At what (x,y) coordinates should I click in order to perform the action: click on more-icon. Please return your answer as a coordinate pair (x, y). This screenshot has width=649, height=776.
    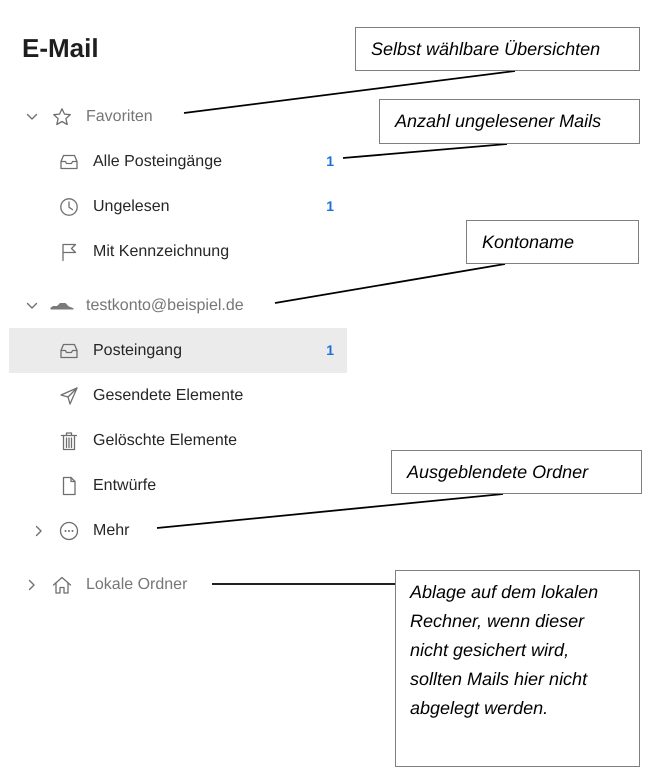
    Looking at the image, I should click on (69, 530).